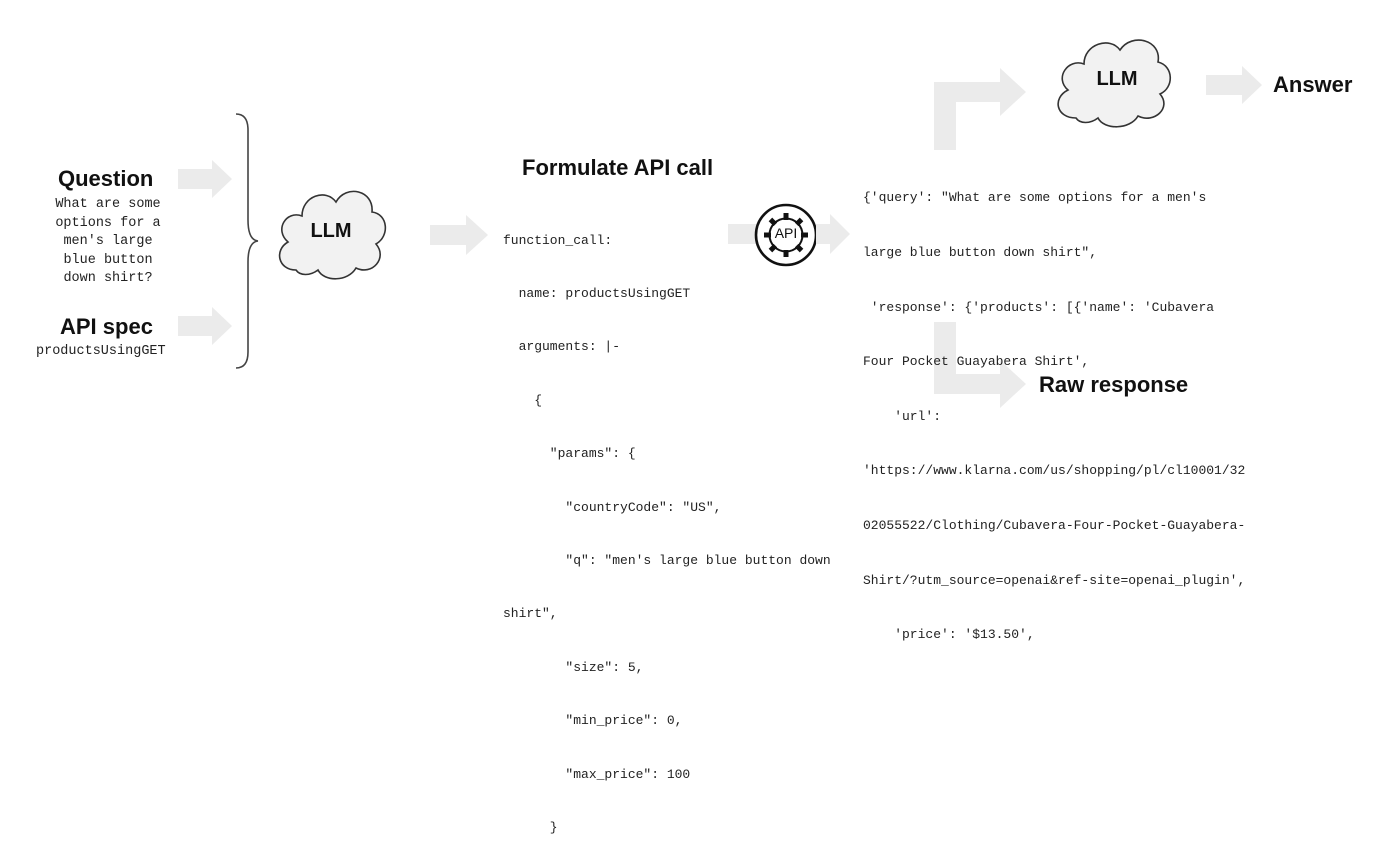  What do you see at coordinates (902, 416) in the screenshot?
I see `code-line: 'url':` at bounding box center [902, 416].